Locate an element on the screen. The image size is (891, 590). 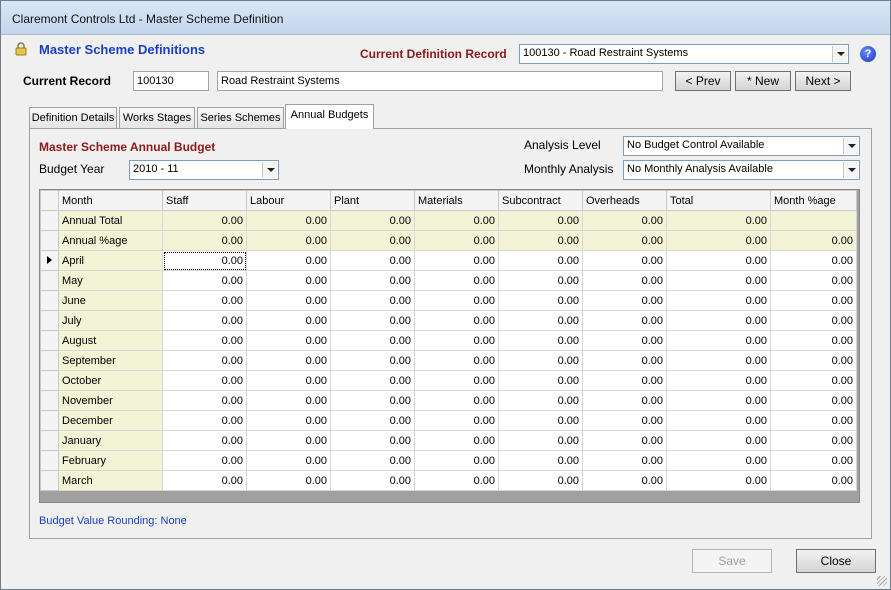
table-row: December 0.00 0.00 0.00 0.00 0.00 0.00 0.00 0.00 is located at coordinates (448, 420).